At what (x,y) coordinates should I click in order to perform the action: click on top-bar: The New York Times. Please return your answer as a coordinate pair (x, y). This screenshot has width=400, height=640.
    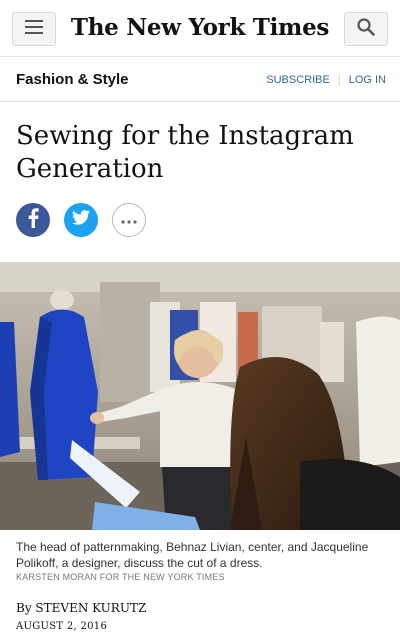
    Looking at the image, I should click on (200, 28).